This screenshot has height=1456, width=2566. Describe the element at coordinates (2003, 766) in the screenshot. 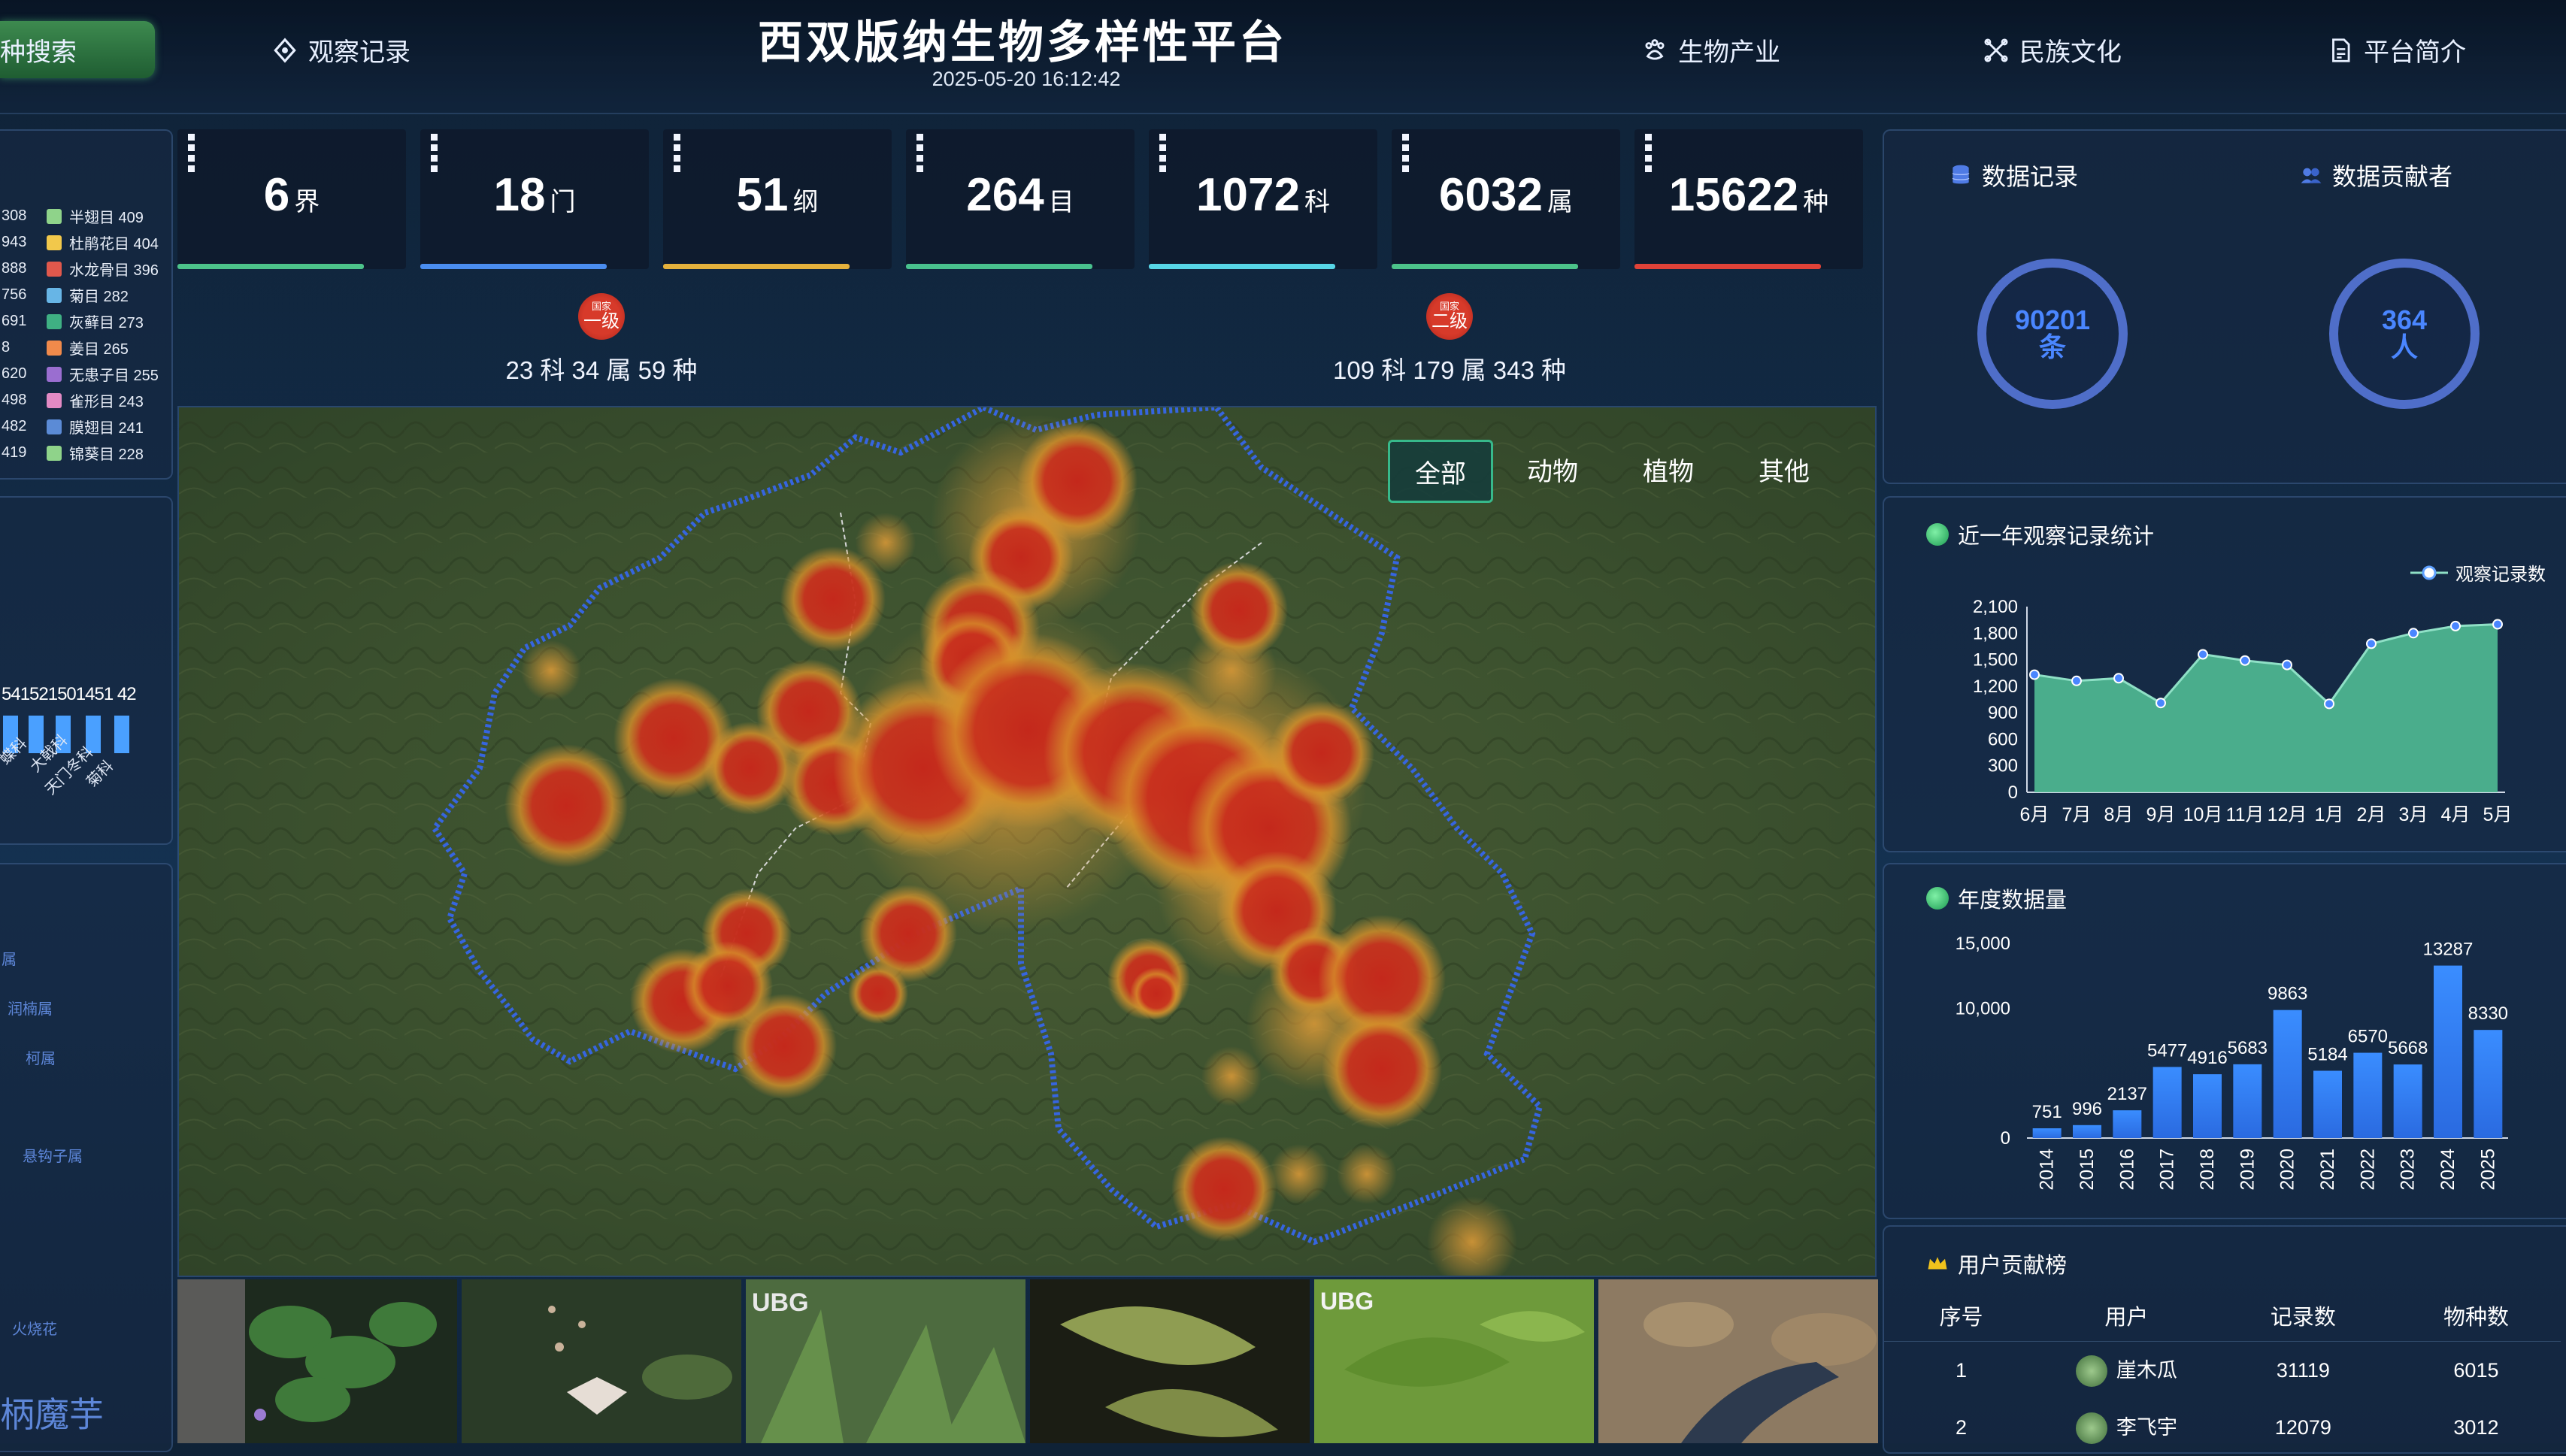

I see `y-tick-label: 300` at that location.